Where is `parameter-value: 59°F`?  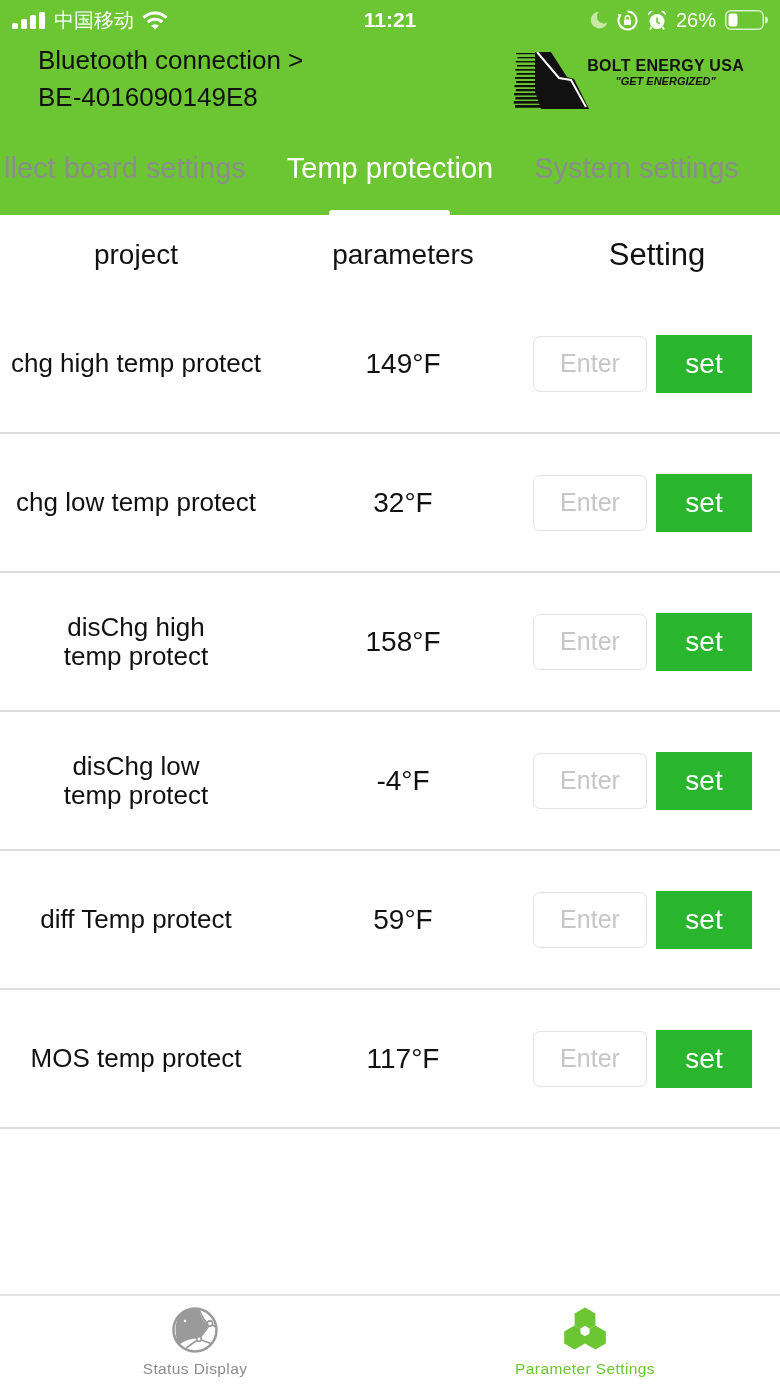 parameter-value: 59°F is located at coordinates (403, 919).